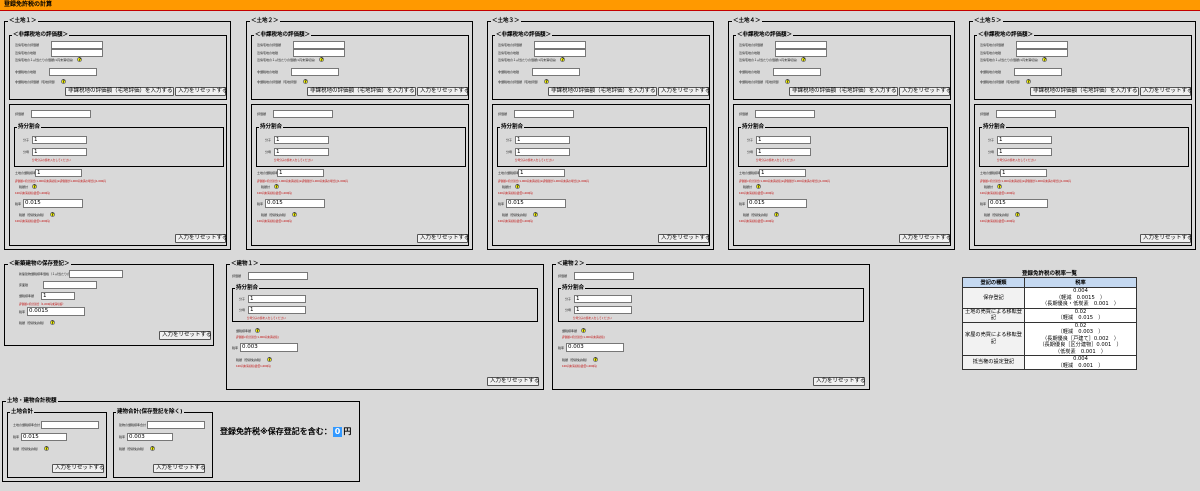 This screenshot has height=491, width=1200. What do you see at coordinates (176, 425) in the screenshot?
I see `building-base-total-input` at bounding box center [176, 425].